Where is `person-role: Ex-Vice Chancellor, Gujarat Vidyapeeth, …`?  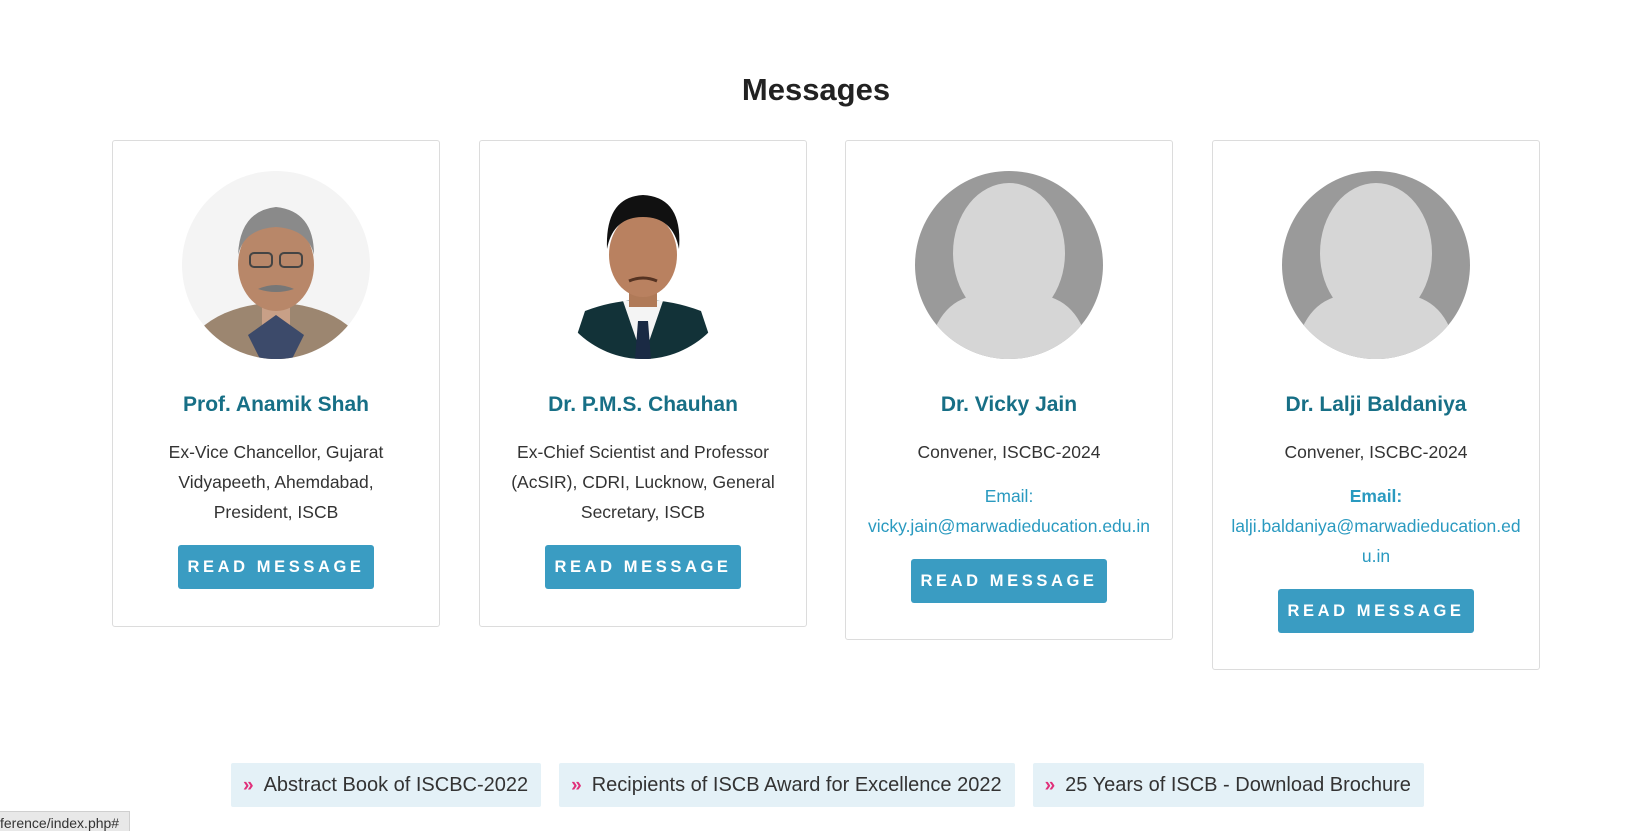
person-role: Ex-Vice Chancellor, Gujarat Vidyapeeth, … is located at coordinates (276, 482).